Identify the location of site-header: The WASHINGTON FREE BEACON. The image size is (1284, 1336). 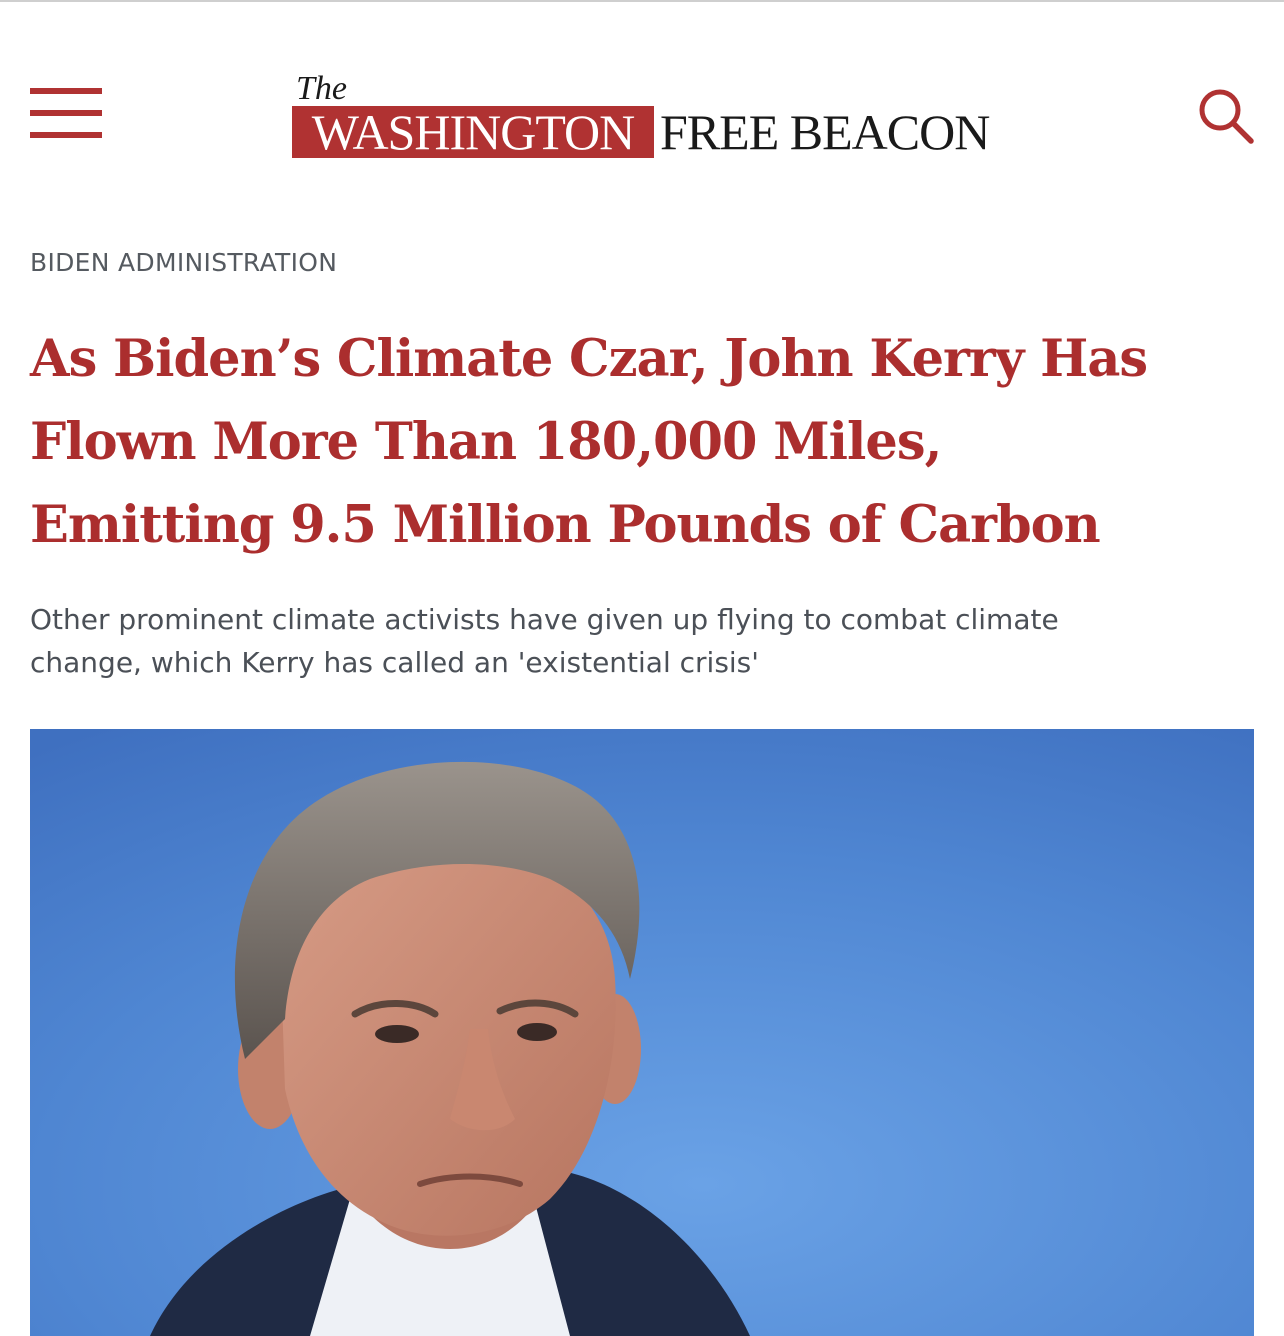
(642, 100).